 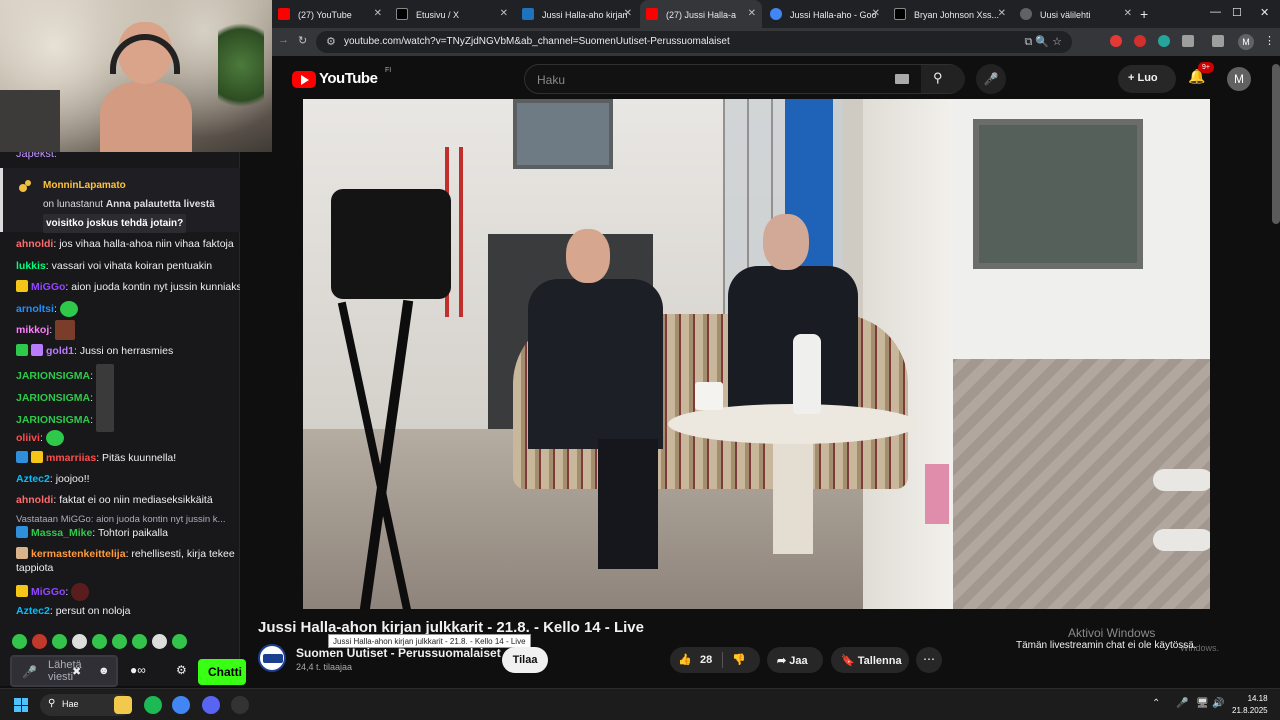 I want to click on chat-message: Massa_Mike: Tohtori paikalla, so click(x=128, y=533).